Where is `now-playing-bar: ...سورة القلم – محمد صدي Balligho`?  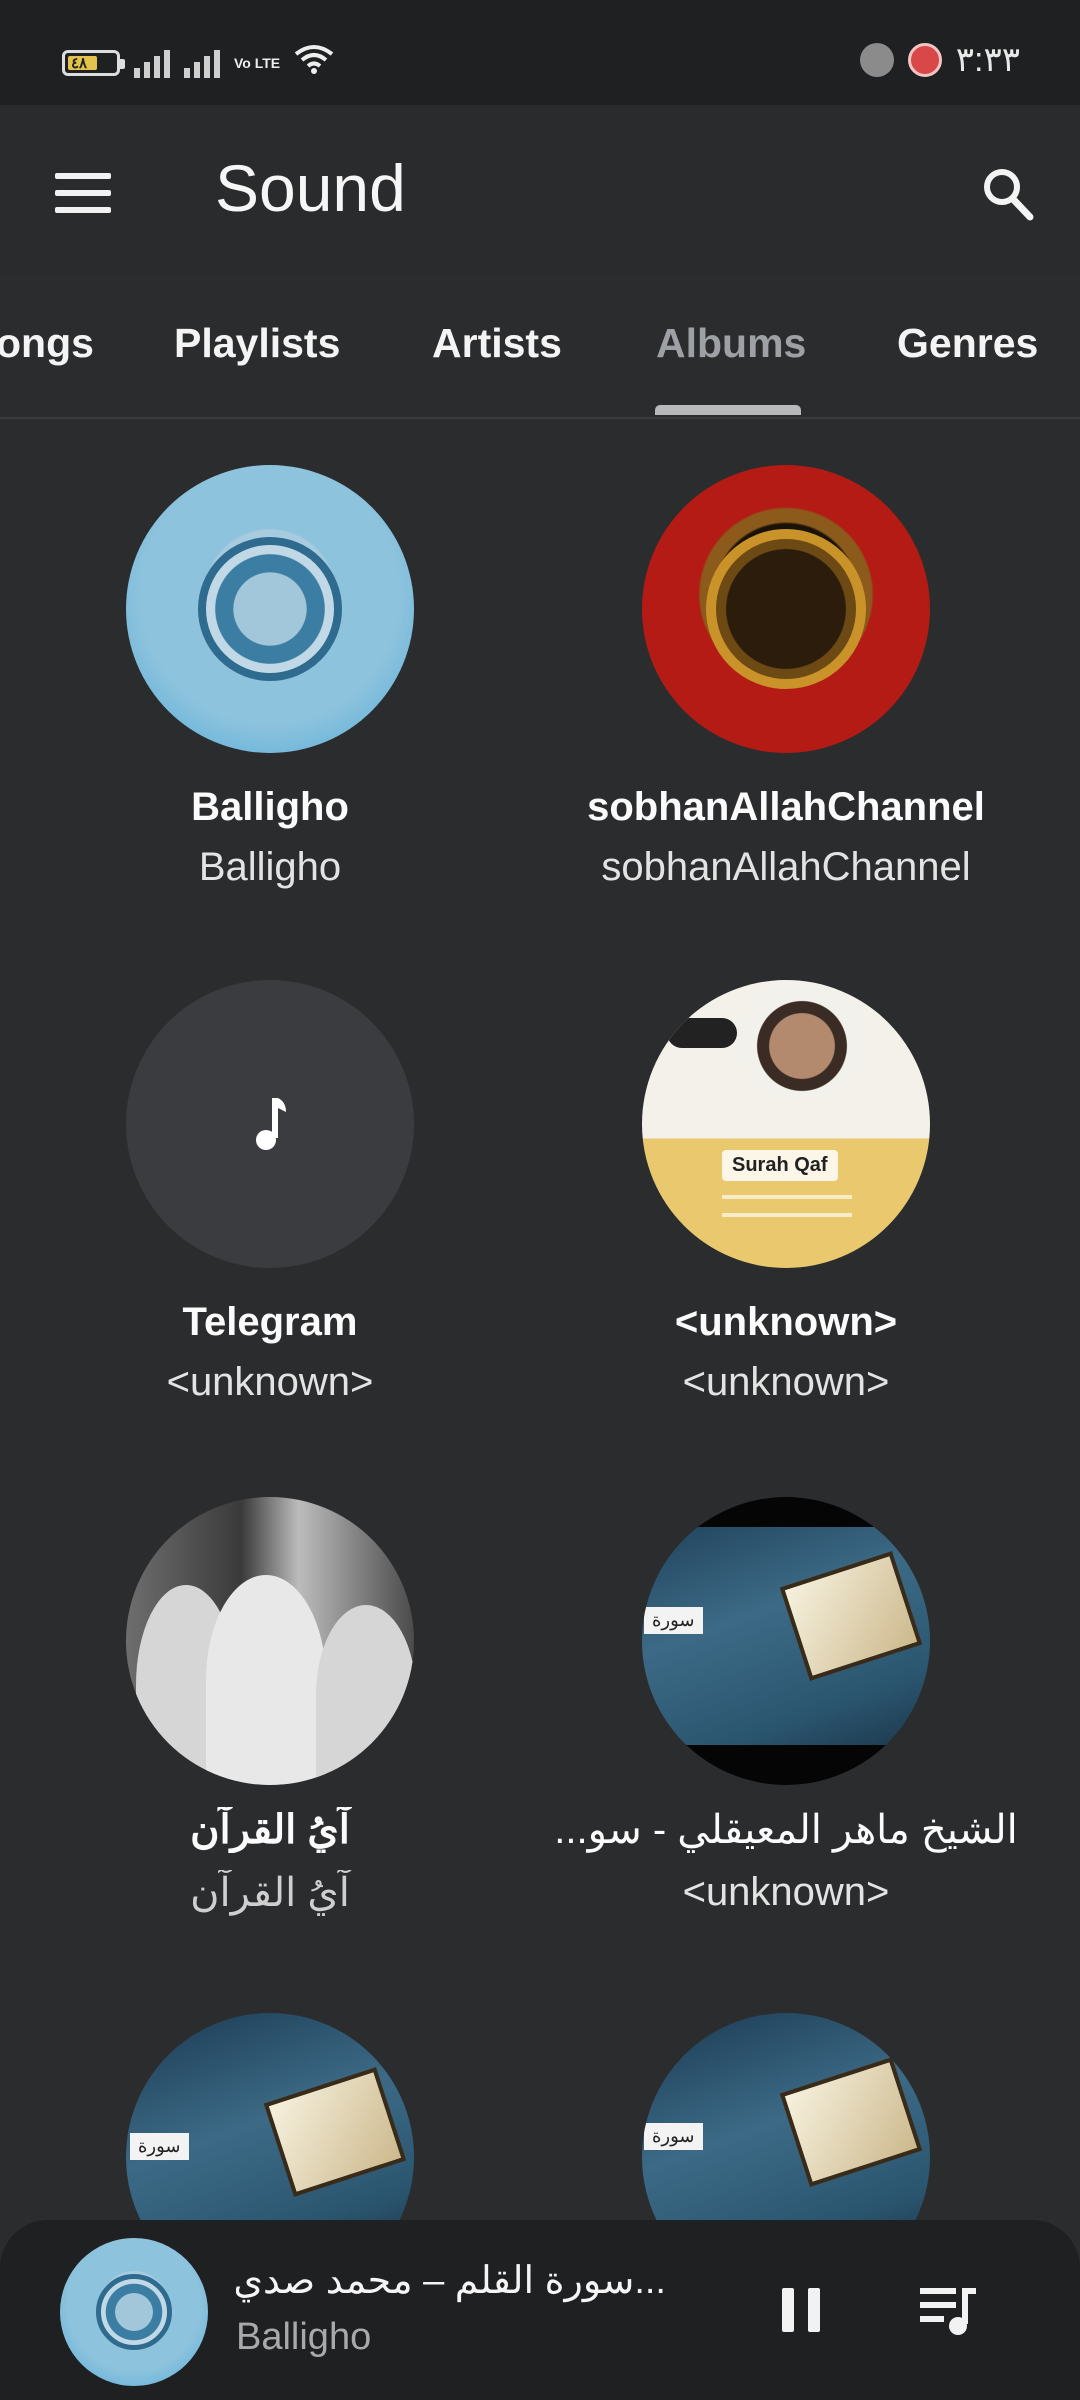 now-playing-bar: ...سورة القلم – محمد صدي Balligho is located at coordinates (540, 2310).